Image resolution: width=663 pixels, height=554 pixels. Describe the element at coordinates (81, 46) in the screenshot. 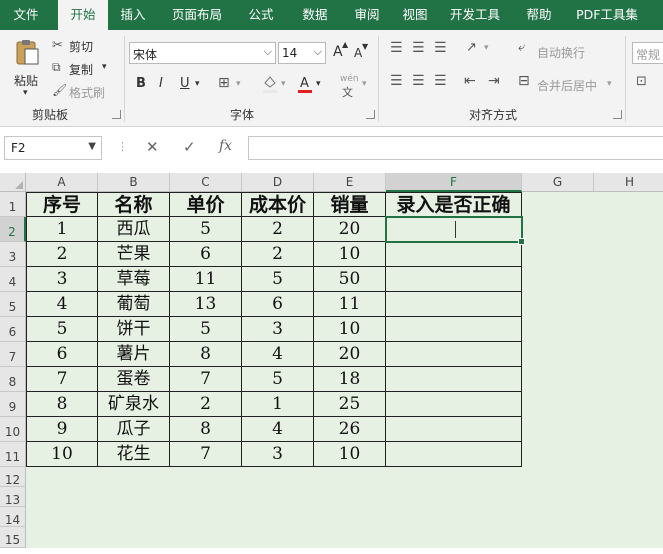

I see `cut-button: 剪切` at that location.